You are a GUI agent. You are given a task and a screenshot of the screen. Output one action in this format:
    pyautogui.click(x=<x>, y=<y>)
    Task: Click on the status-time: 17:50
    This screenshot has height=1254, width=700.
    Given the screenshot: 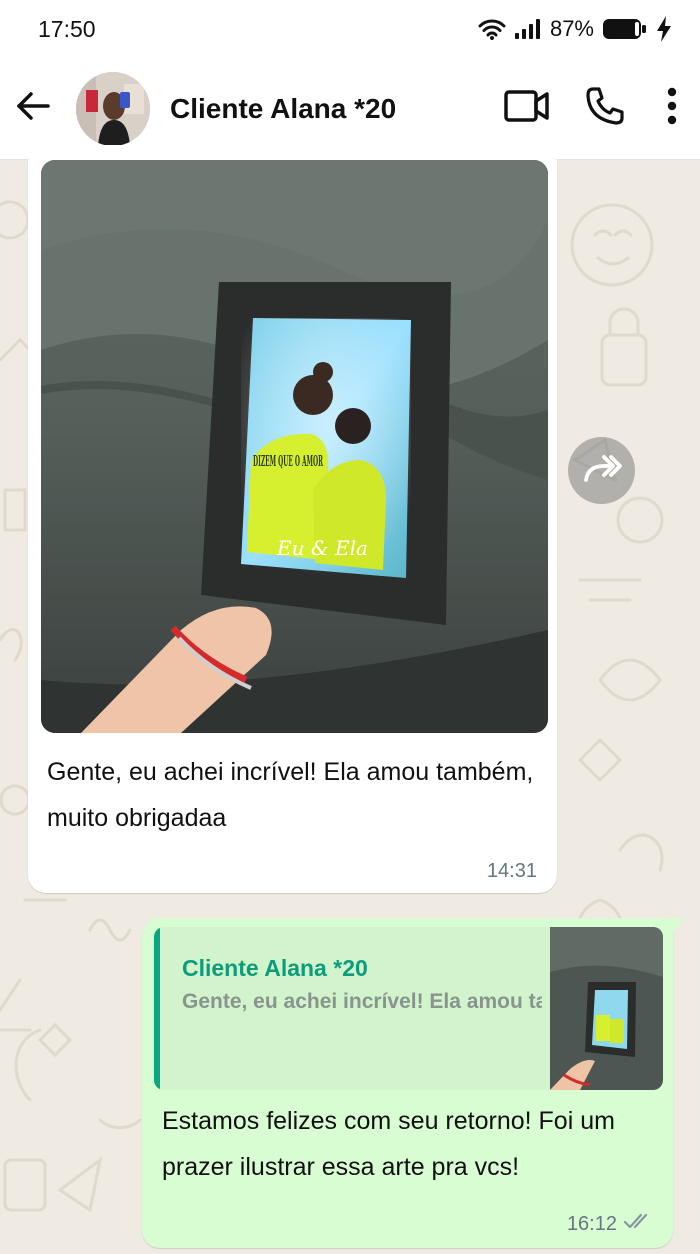 What is the action you would take?
    pyautogui.click(x=67, y=28)
    